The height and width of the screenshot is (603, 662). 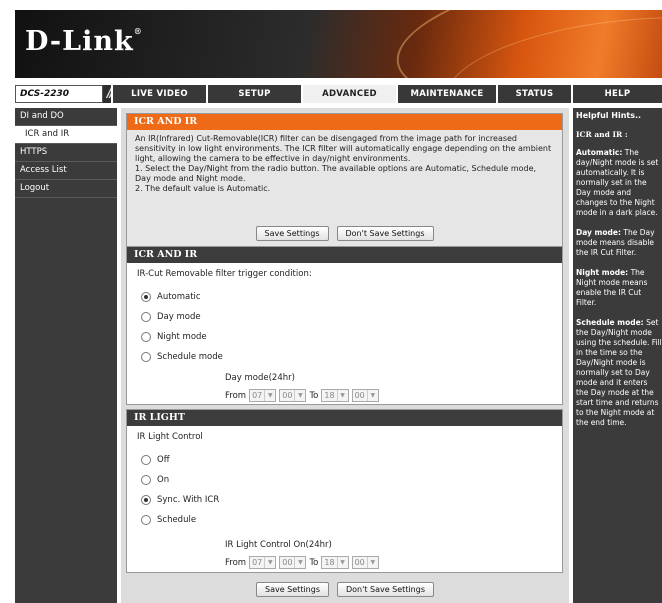 What do you see at coordinates (163, 480) in the screenshot?
I see `radio-ir-on-label: On` at bounding box center [163, 480].